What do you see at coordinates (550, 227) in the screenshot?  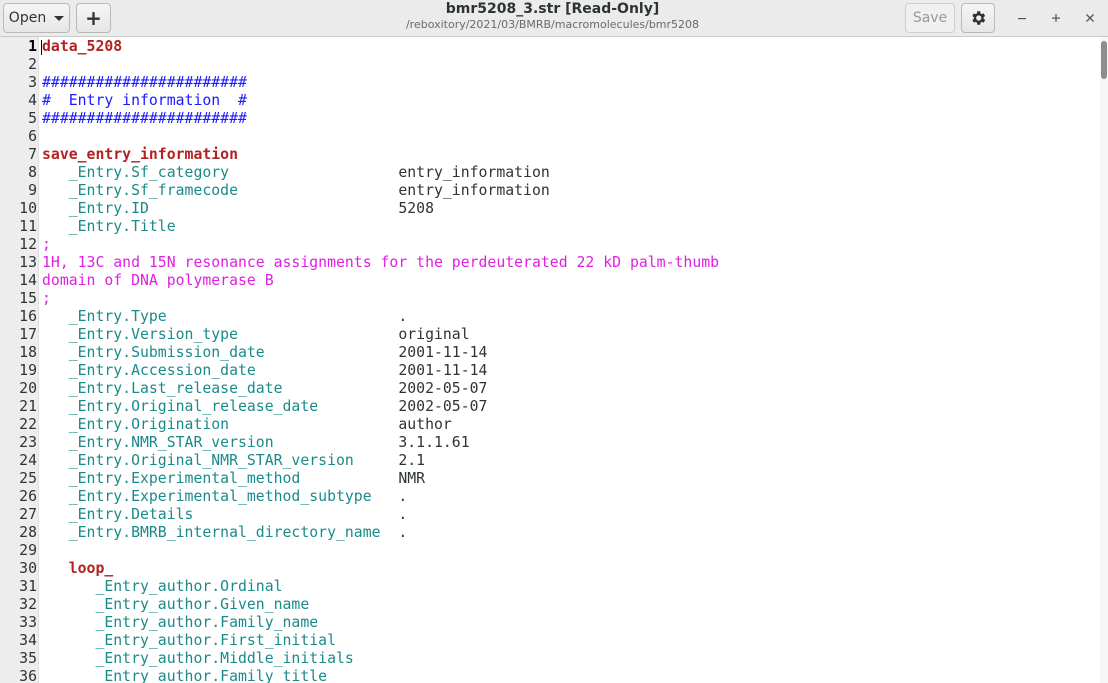 I see `editor-line: 11 _Entry.Title` at bounding box center [550, 227].